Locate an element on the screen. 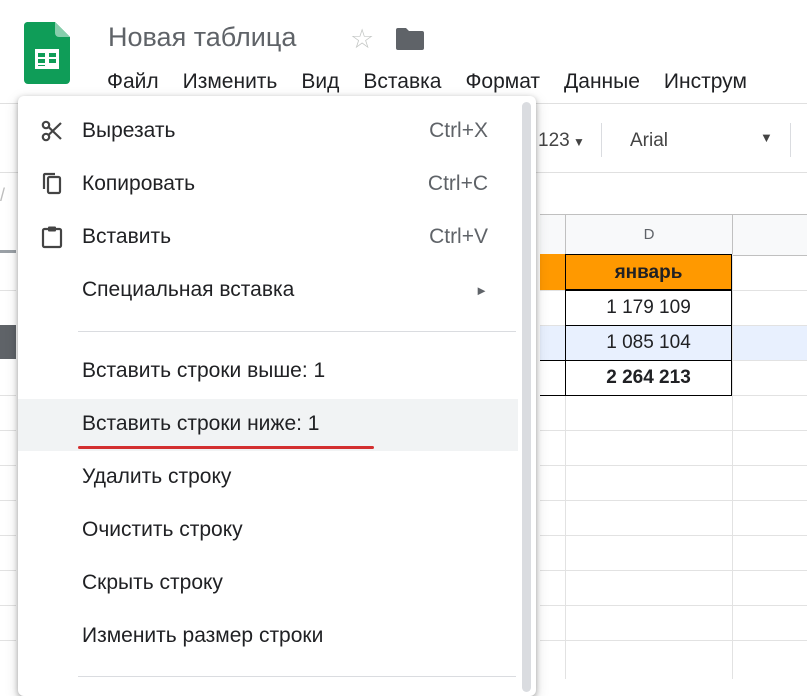  font-select: Arial is located at coordinates (649, 141).